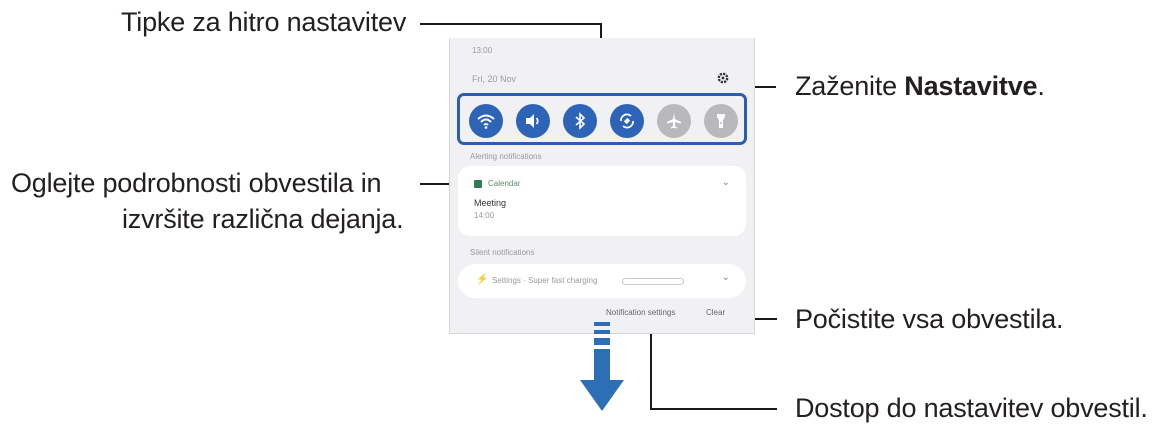 This screenshot has height=427, width=1155. I want to click on callout-notification-details-2: izvršite različna dejanja., so click(263, 219).